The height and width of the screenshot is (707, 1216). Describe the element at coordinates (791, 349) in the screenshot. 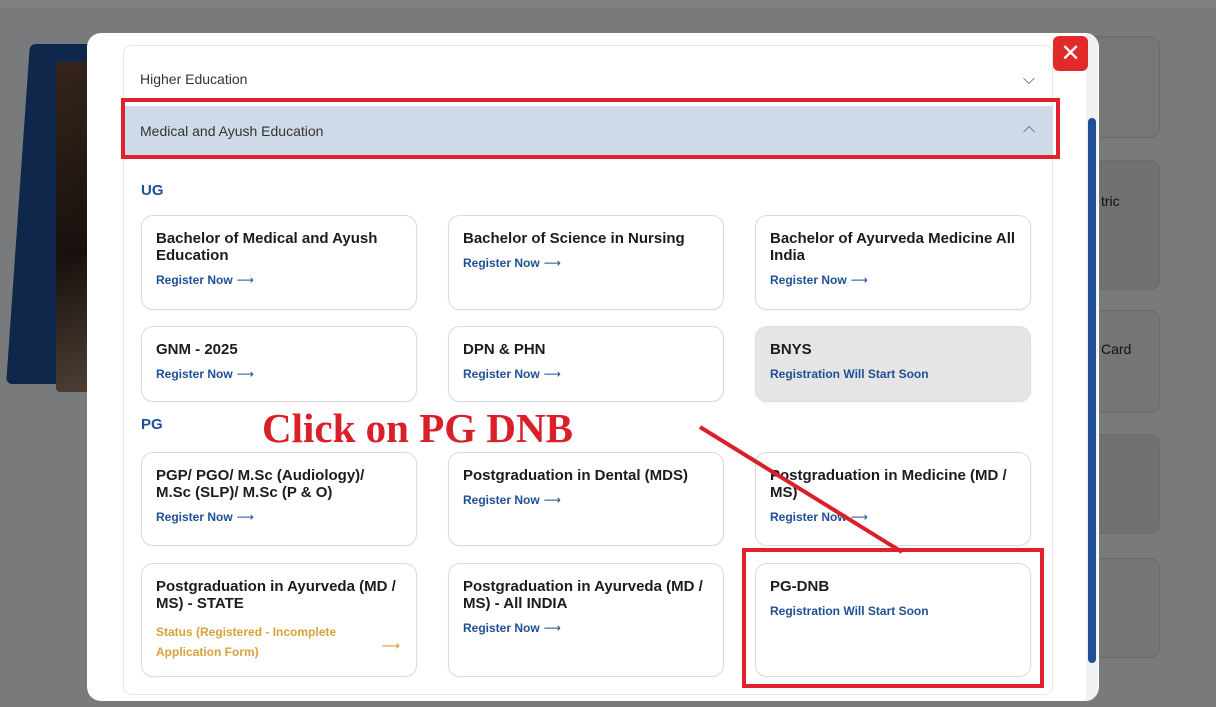

I see `course-title: BNYS` at that location.